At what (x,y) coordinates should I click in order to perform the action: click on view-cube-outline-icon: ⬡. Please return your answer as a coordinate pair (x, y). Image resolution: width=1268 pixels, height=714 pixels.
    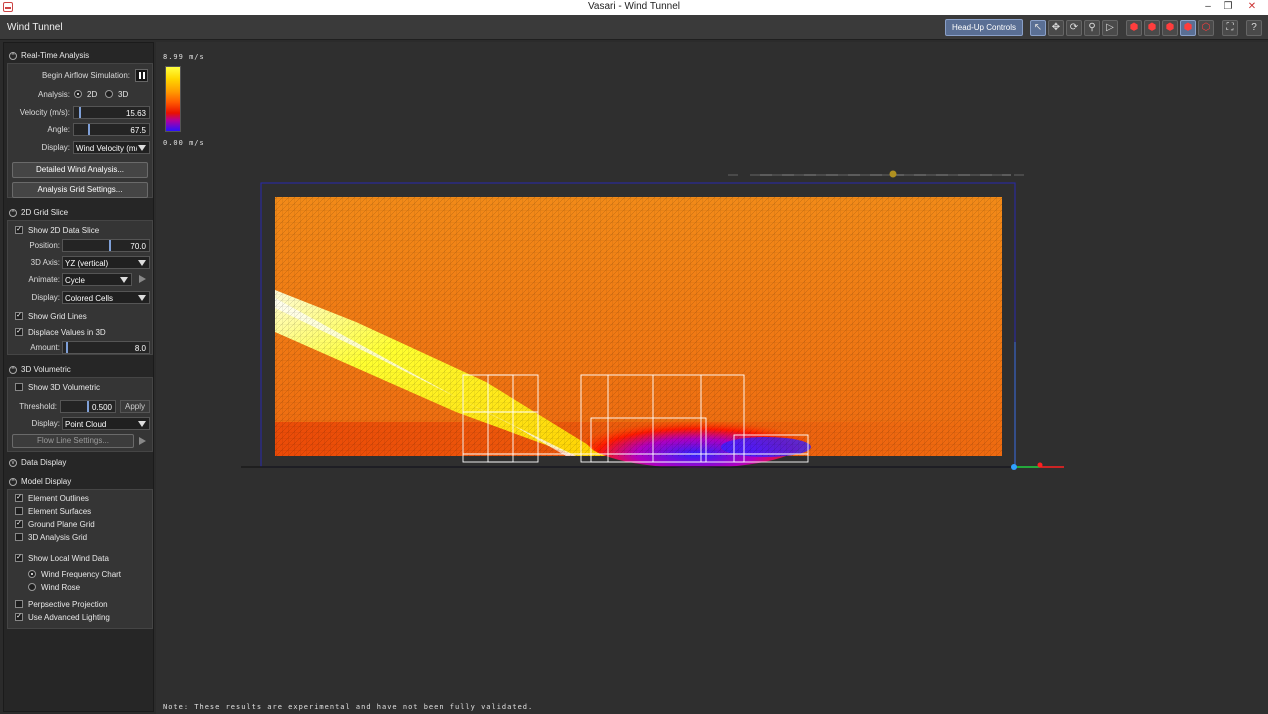
    Looking at the image, I should click on (1206, 27).